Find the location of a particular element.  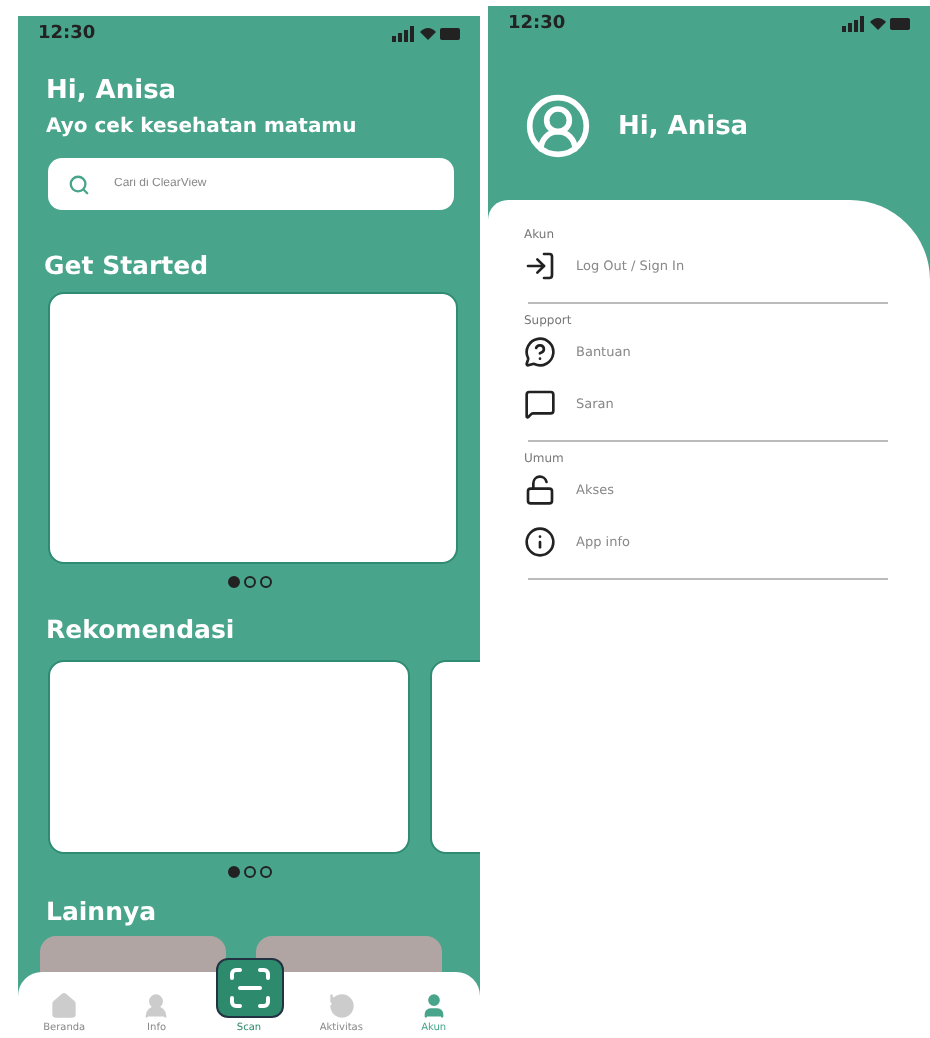

login-icon is located at coordinates (540, 266).